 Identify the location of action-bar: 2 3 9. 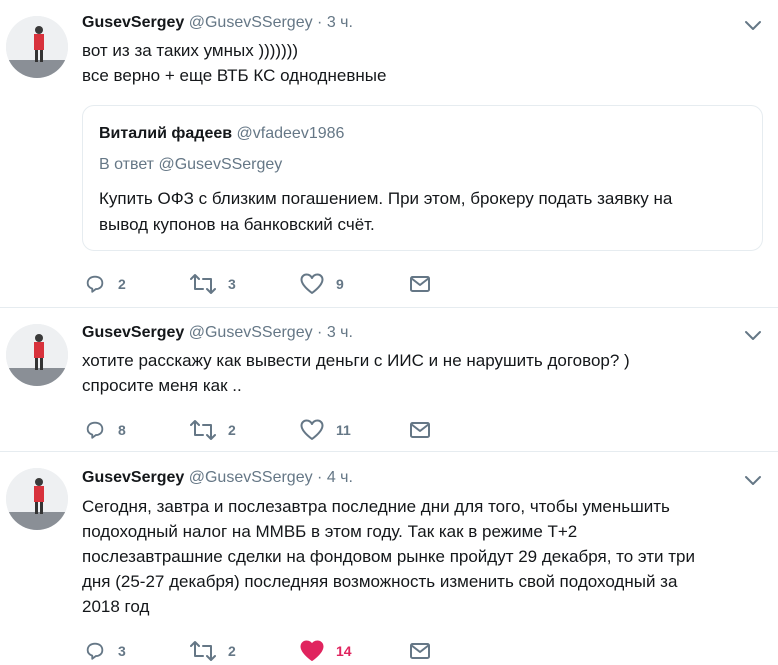
(282, 284).